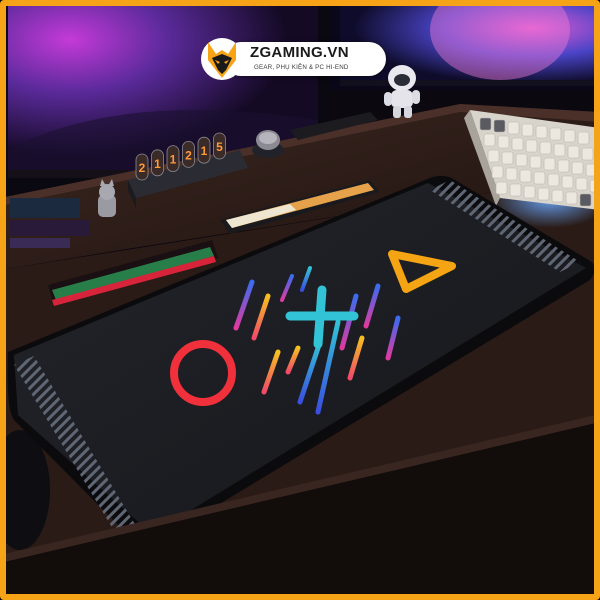 The height and width of the screenshot is (600, 600). I want to click on fox-head-icon, so click(222, 59).